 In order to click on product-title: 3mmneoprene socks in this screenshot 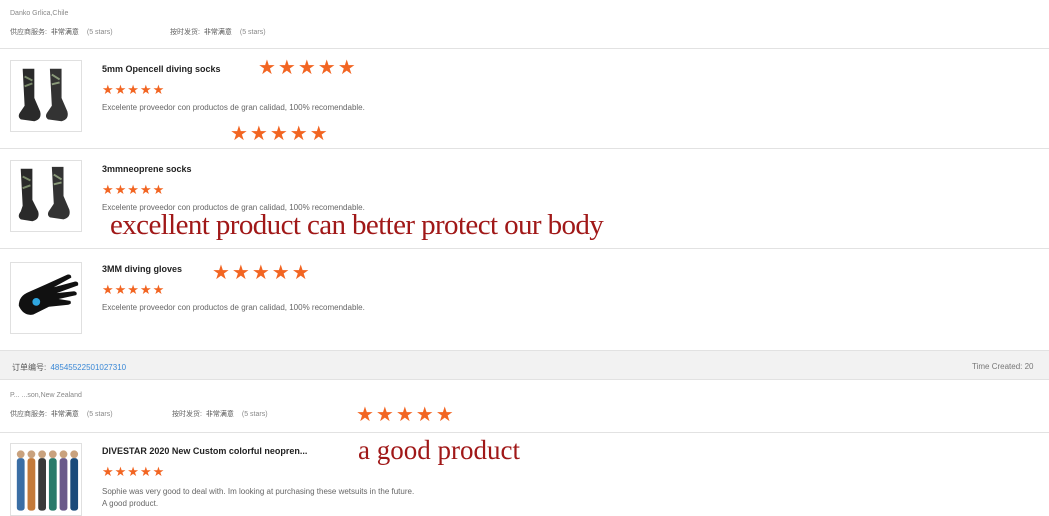, I will do `click(147, 169)`.